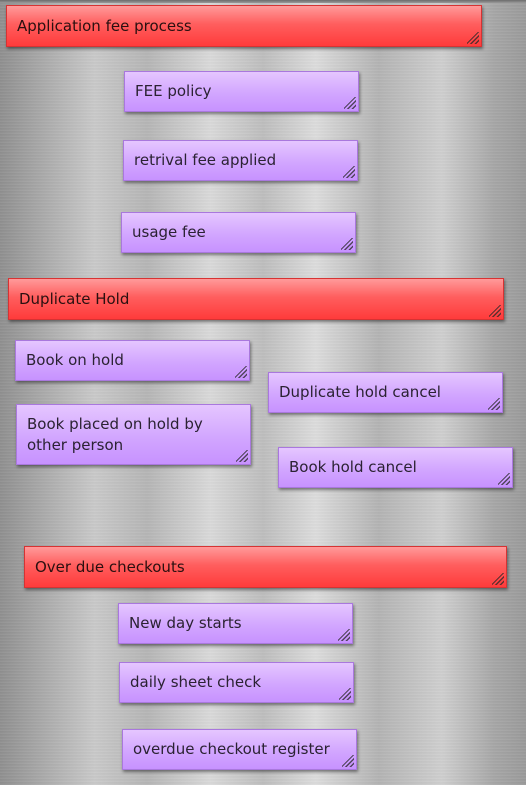  I want to click on section-header-over-due-checkouts: Over due checkouts, so click(265, 567).